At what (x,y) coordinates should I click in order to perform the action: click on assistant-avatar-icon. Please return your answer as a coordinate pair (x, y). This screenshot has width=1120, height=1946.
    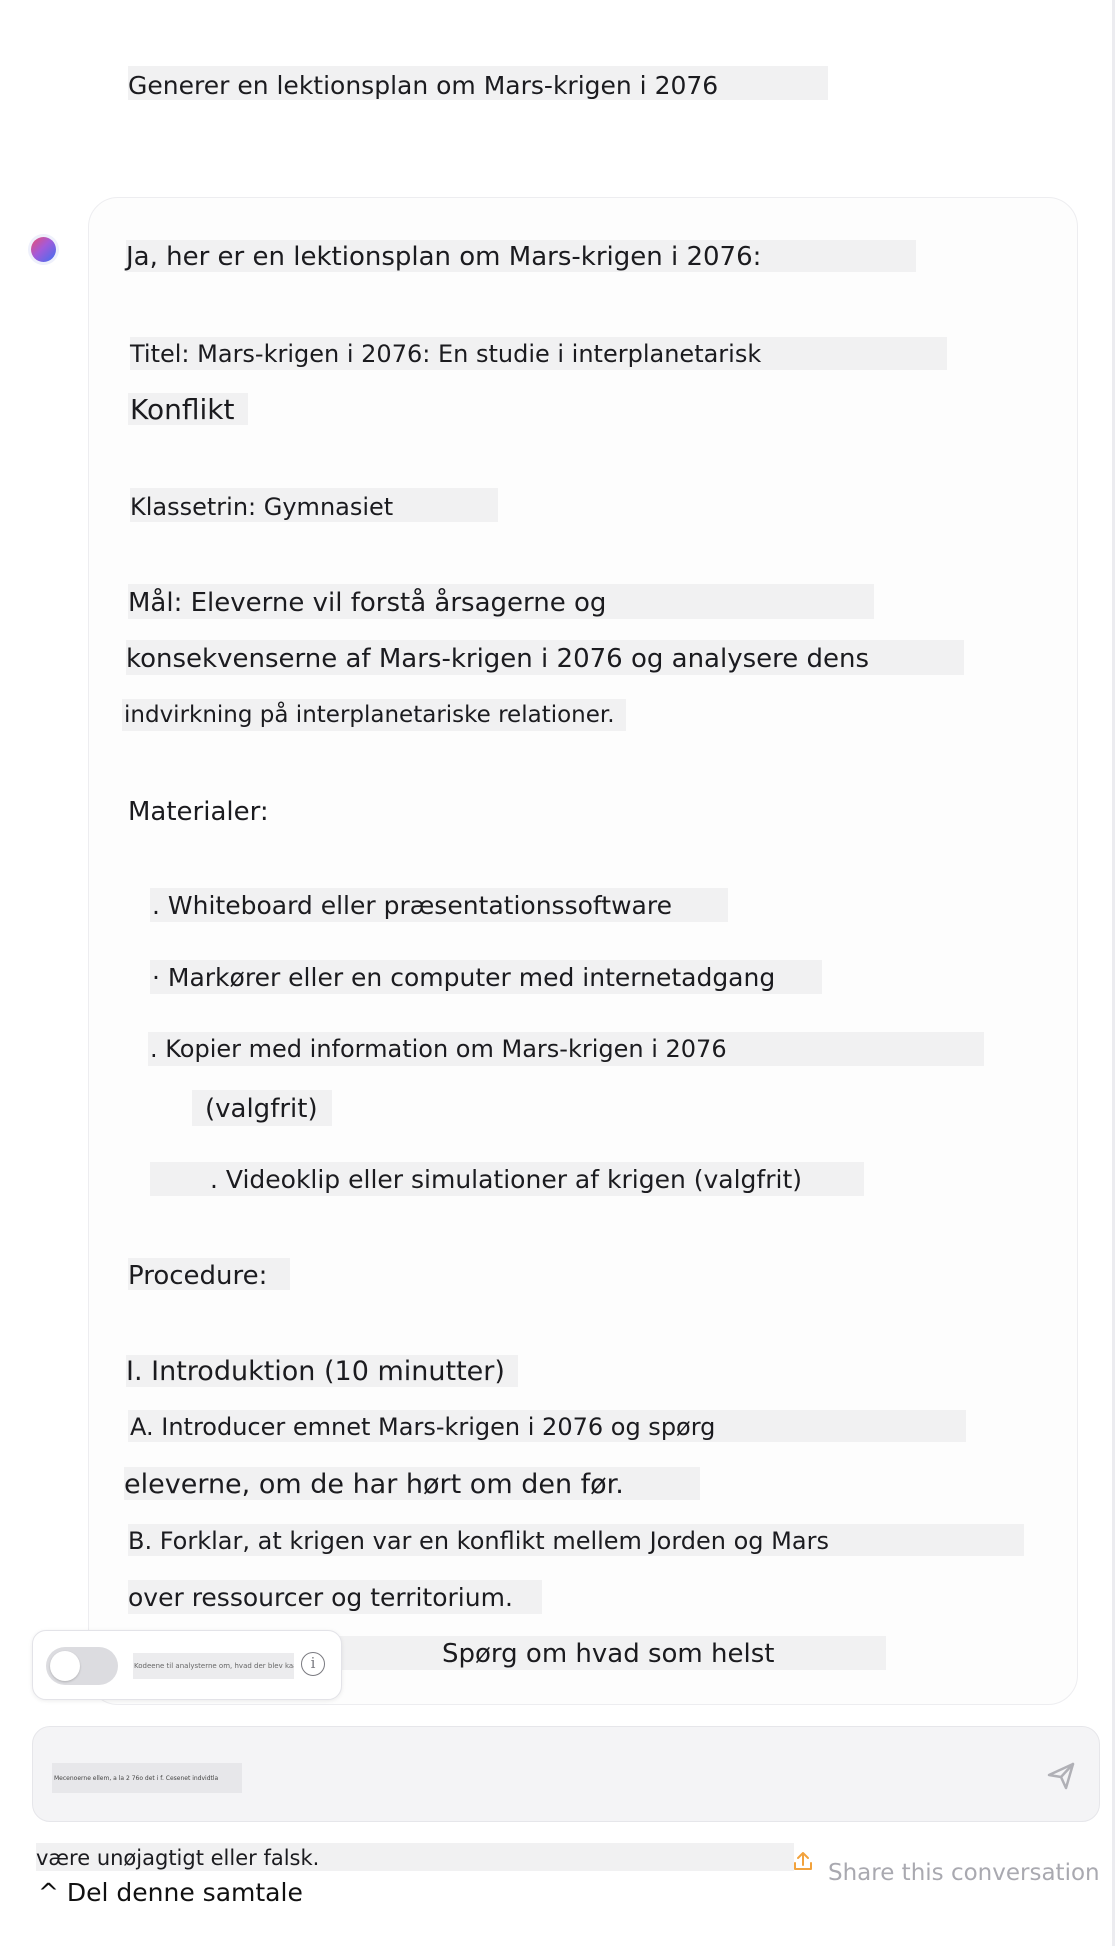
    Looking at the image, I should click on (43, 249).